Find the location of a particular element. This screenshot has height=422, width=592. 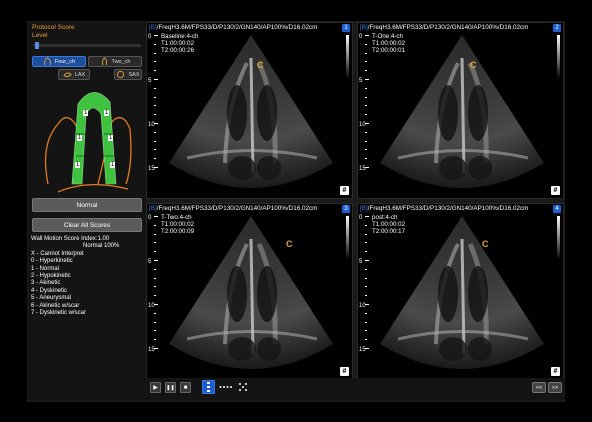

legend-item: X - Cannot Interpret is located at coordinates (57, 253).